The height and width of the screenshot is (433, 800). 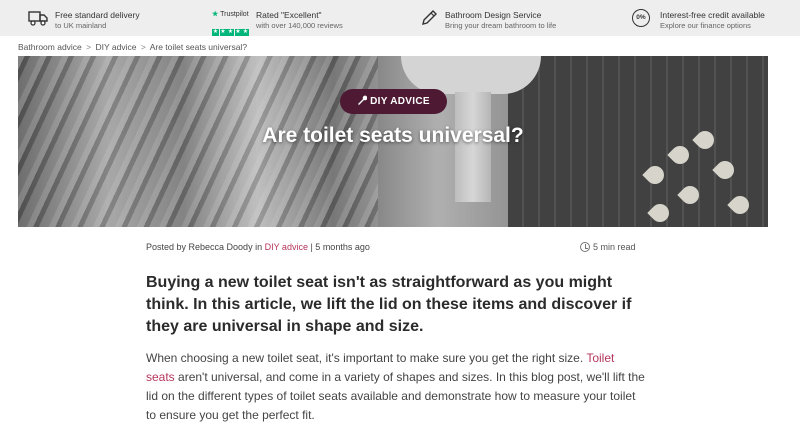 I want to click on pencil-icon, so click(x=430, y=18).